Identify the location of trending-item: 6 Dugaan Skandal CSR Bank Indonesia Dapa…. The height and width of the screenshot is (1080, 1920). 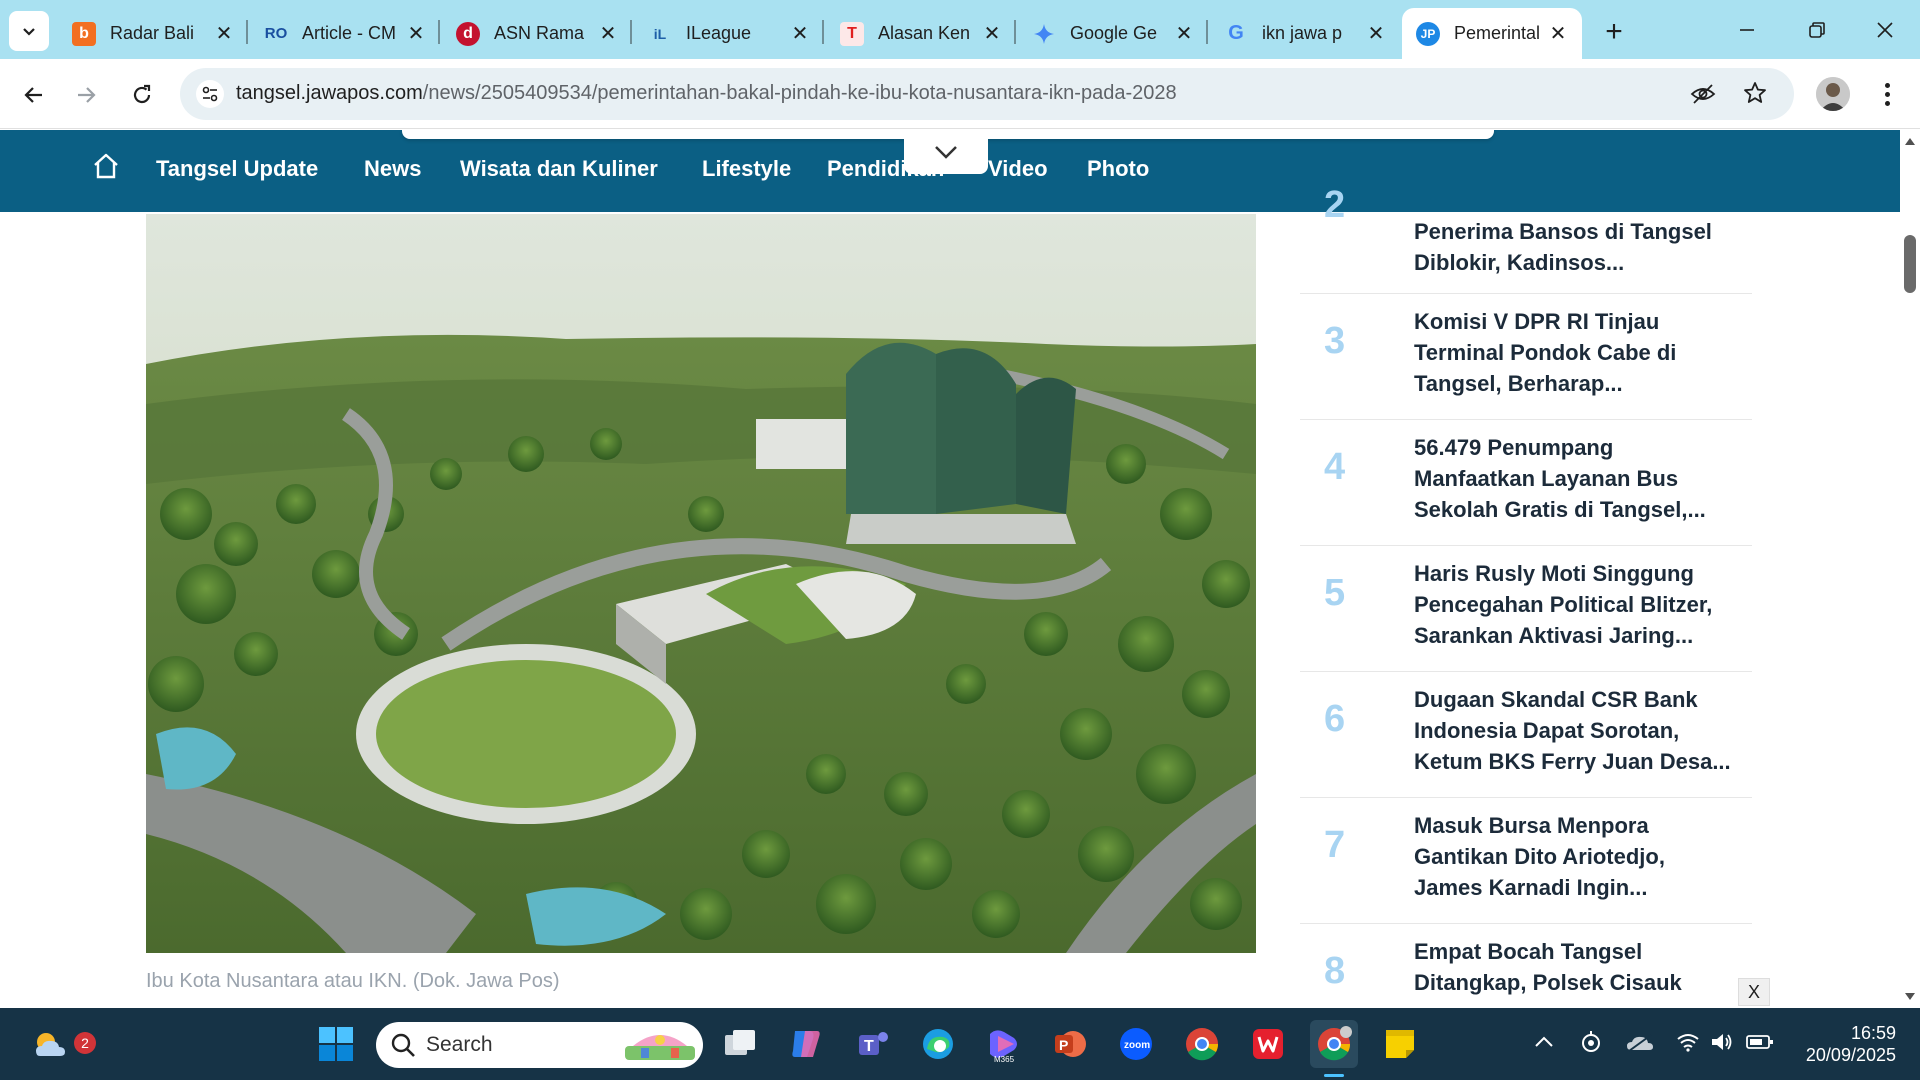
(1526, 735).